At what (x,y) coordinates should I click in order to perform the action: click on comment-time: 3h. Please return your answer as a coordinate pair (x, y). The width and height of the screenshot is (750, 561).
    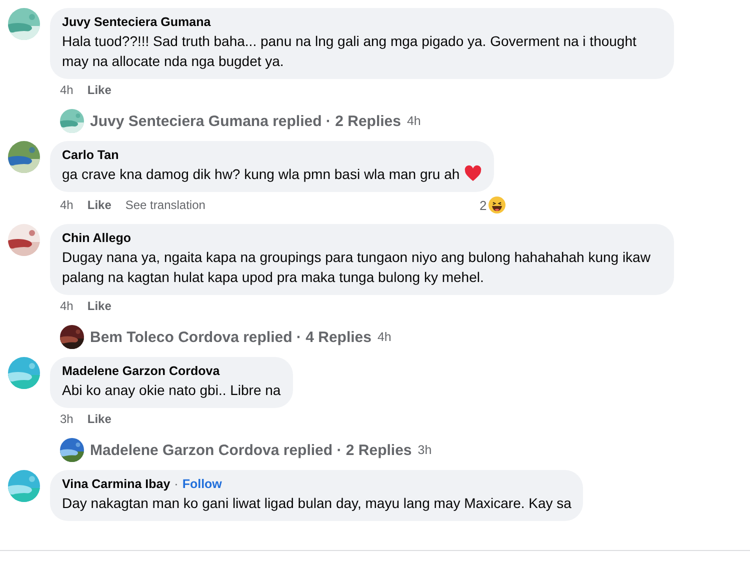
    Looking at the image, I should click on (67, 419).